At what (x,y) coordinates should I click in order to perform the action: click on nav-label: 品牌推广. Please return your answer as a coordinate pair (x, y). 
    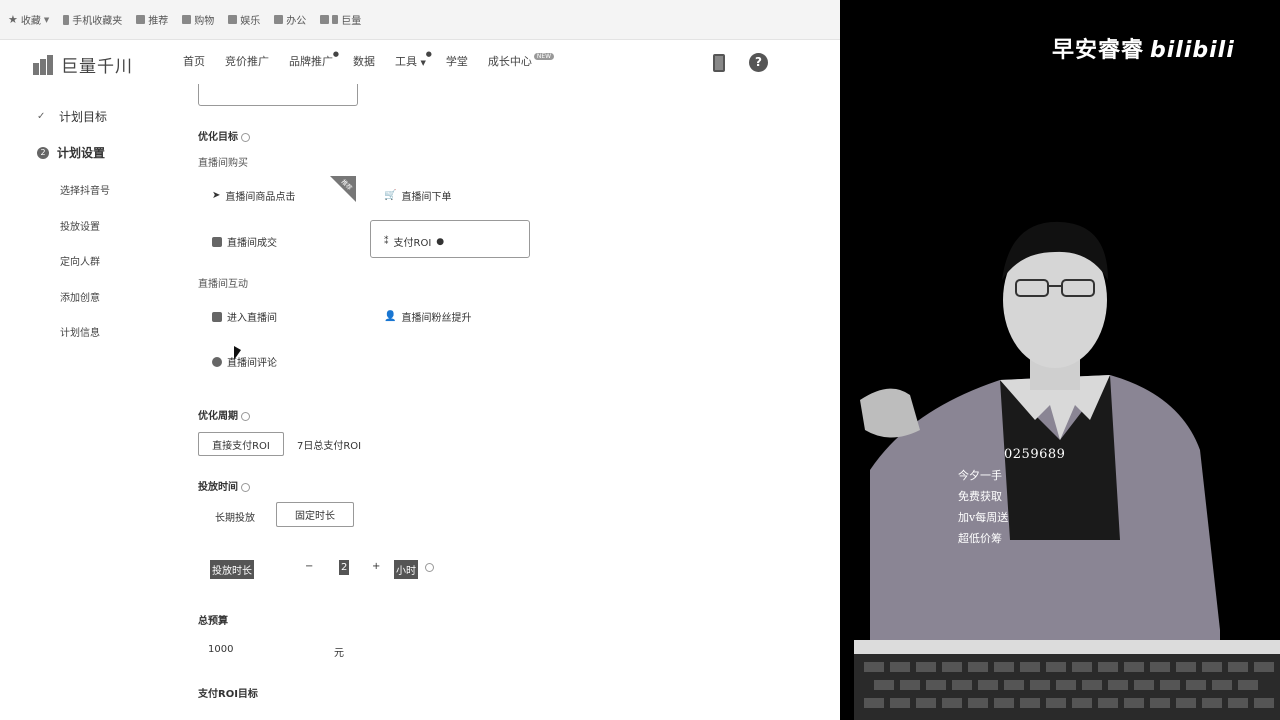
    Looking at the image, I should click on (311, 61).